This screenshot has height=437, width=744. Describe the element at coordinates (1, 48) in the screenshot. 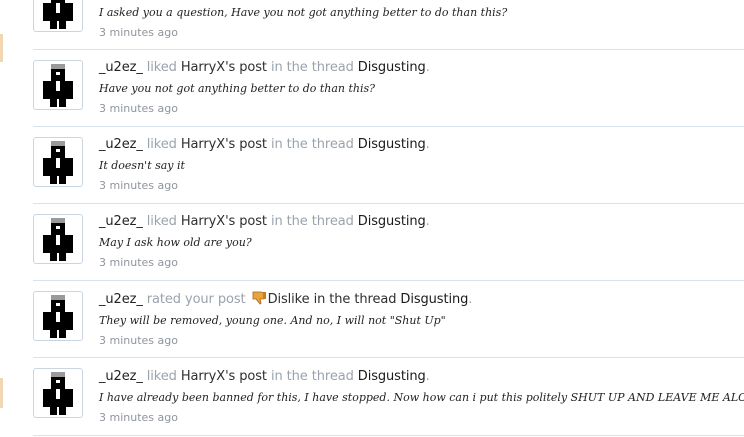

I see `sidebar-edge-top` at that location.